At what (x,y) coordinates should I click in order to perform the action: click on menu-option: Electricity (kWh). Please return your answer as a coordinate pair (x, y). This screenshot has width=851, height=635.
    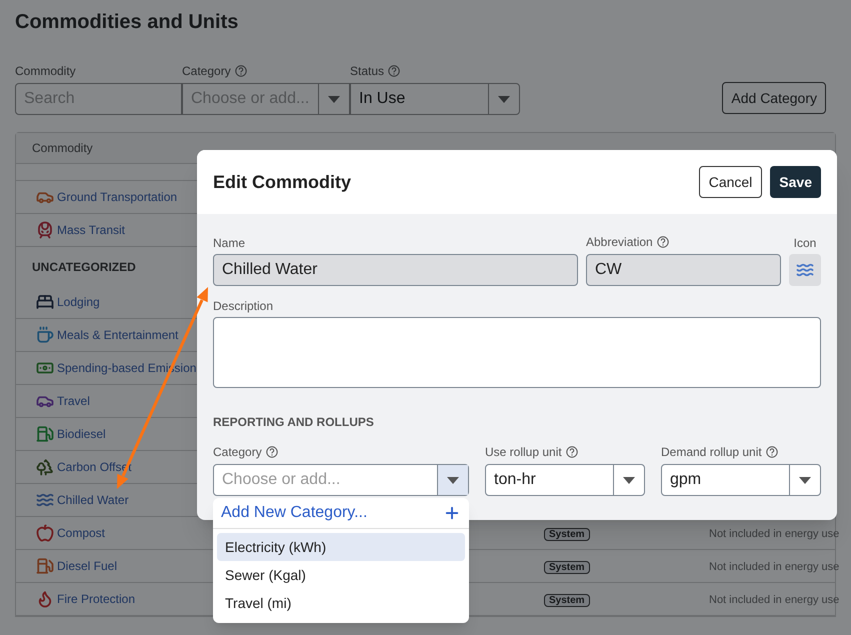
    Looking at the image, I should click on (341, 547).